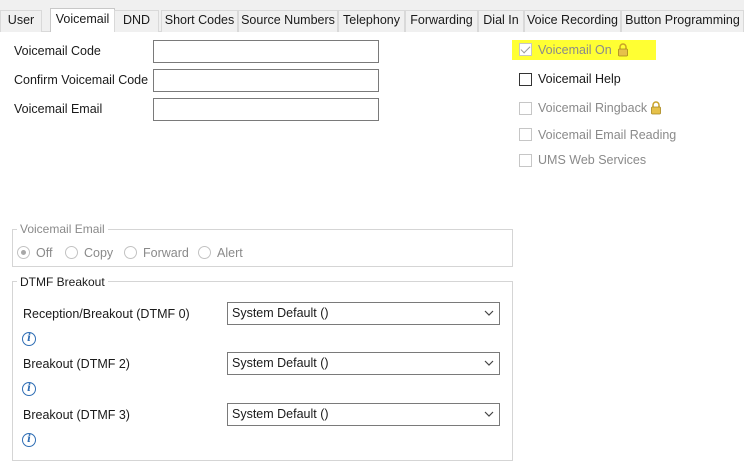  I want to click on dtmf3-select: System Default (), so click(363, 414).